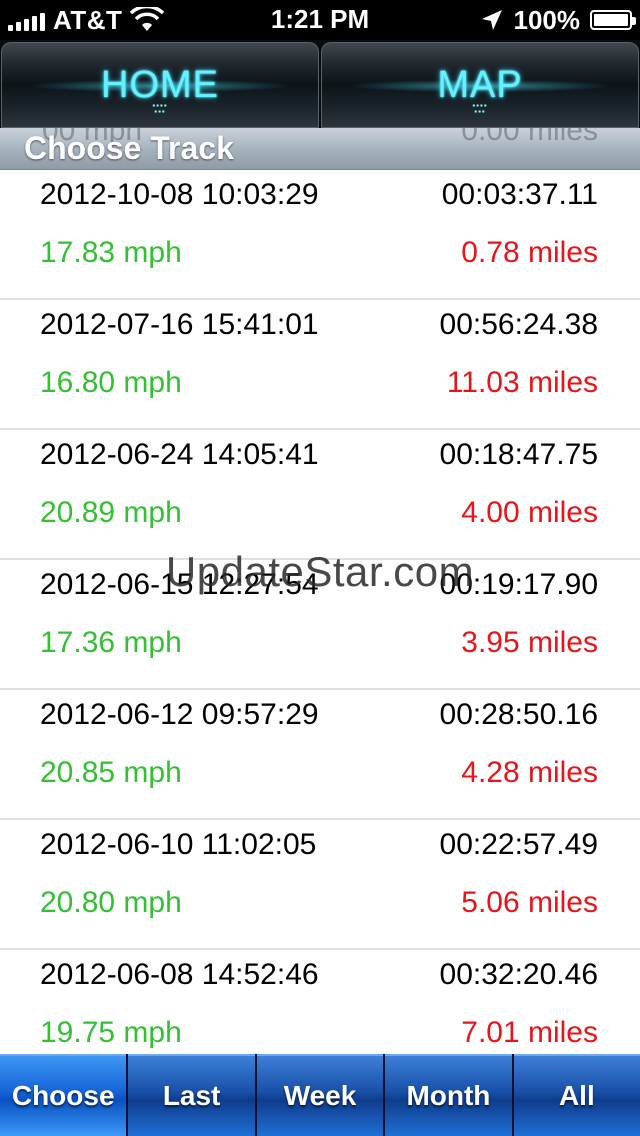 This screenshot has width=640, height=1136. What do you see at coordinates (518, 714) in the screenshot?
I see `track-duration: 00:28:50.16` at bounding box center [518, 714].